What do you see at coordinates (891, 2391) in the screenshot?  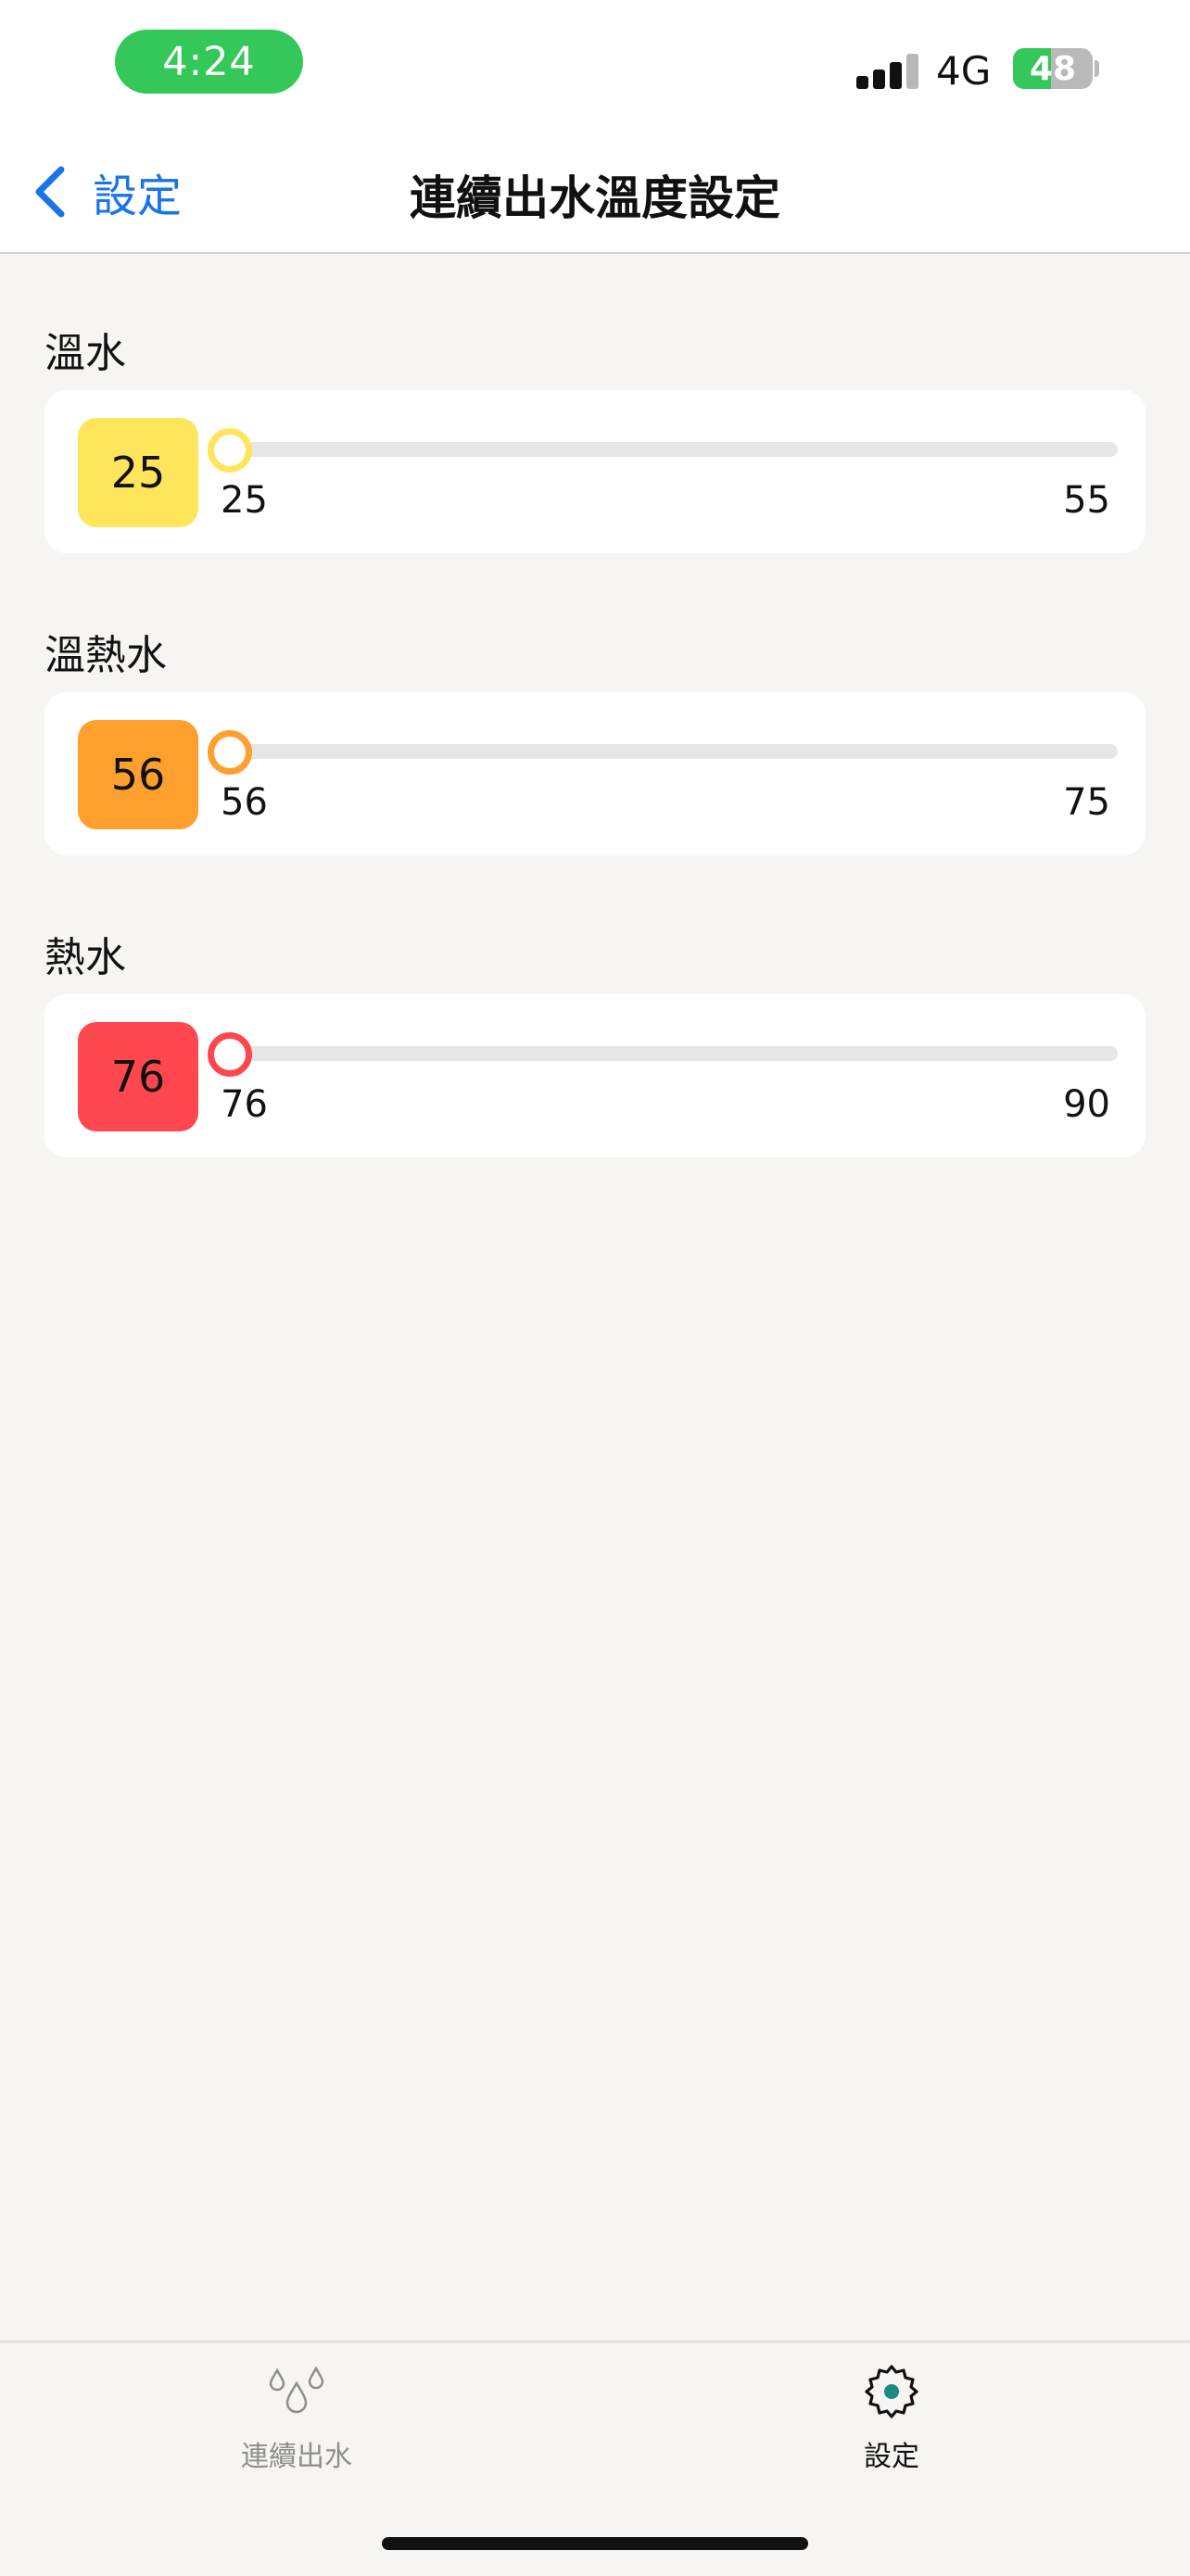 I see `gear-icon` at bounding box center [891, 2391].